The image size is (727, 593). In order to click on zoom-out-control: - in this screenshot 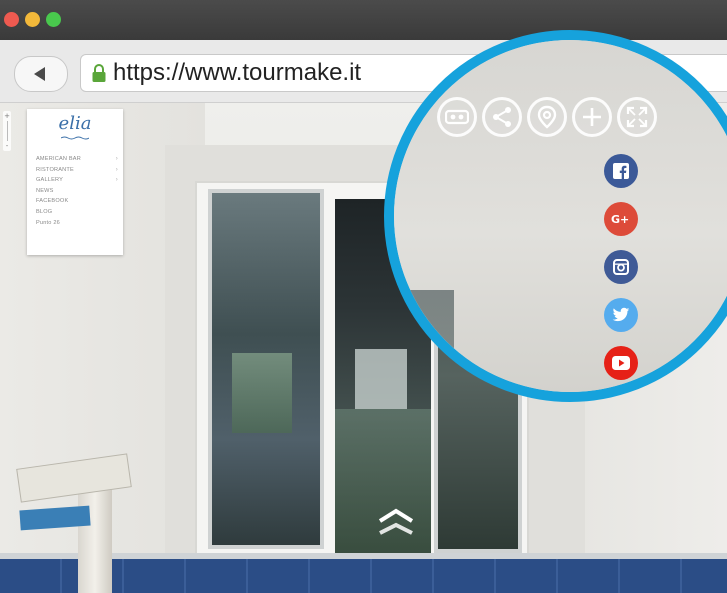, I will do `click(7, 146)`.